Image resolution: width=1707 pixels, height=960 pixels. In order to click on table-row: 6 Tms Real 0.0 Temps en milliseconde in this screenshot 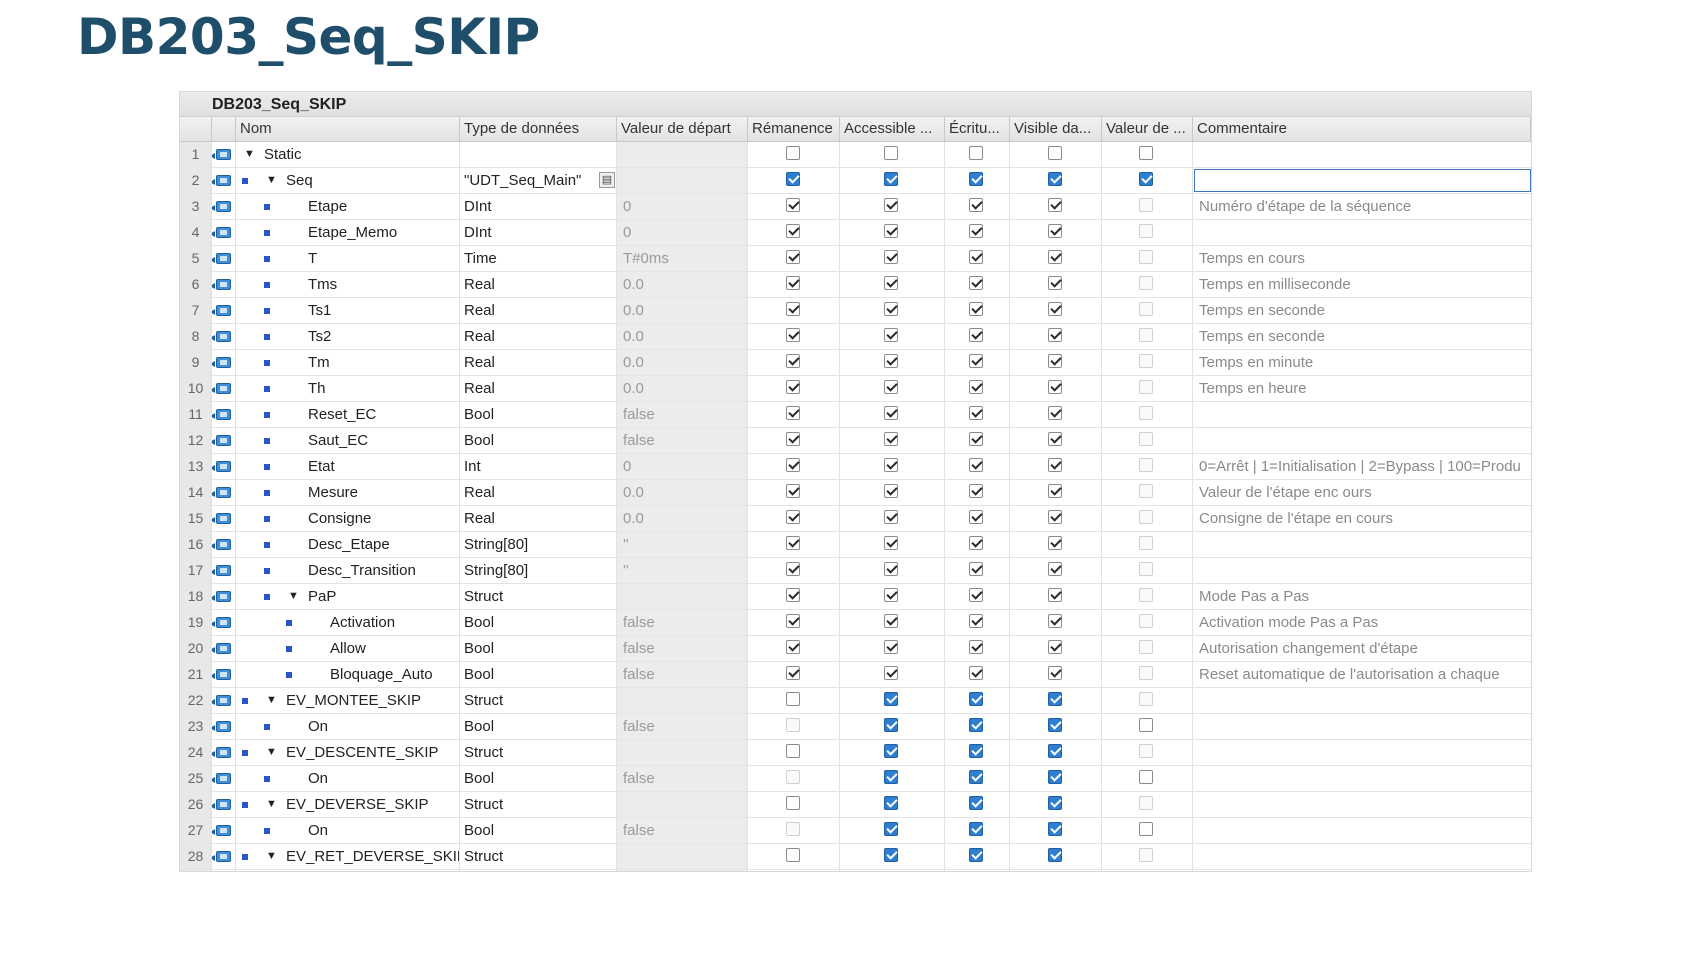, I will do `click(855, 285)`.